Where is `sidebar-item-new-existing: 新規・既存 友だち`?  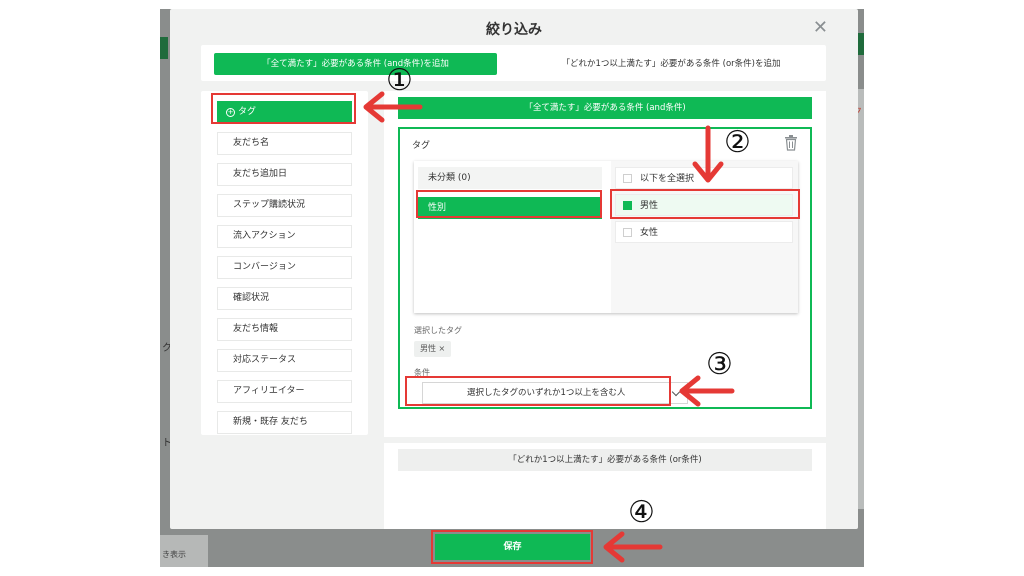 sidebar-item-new-existing: 新規・既存 友だち is located at coordinates (284, 422).